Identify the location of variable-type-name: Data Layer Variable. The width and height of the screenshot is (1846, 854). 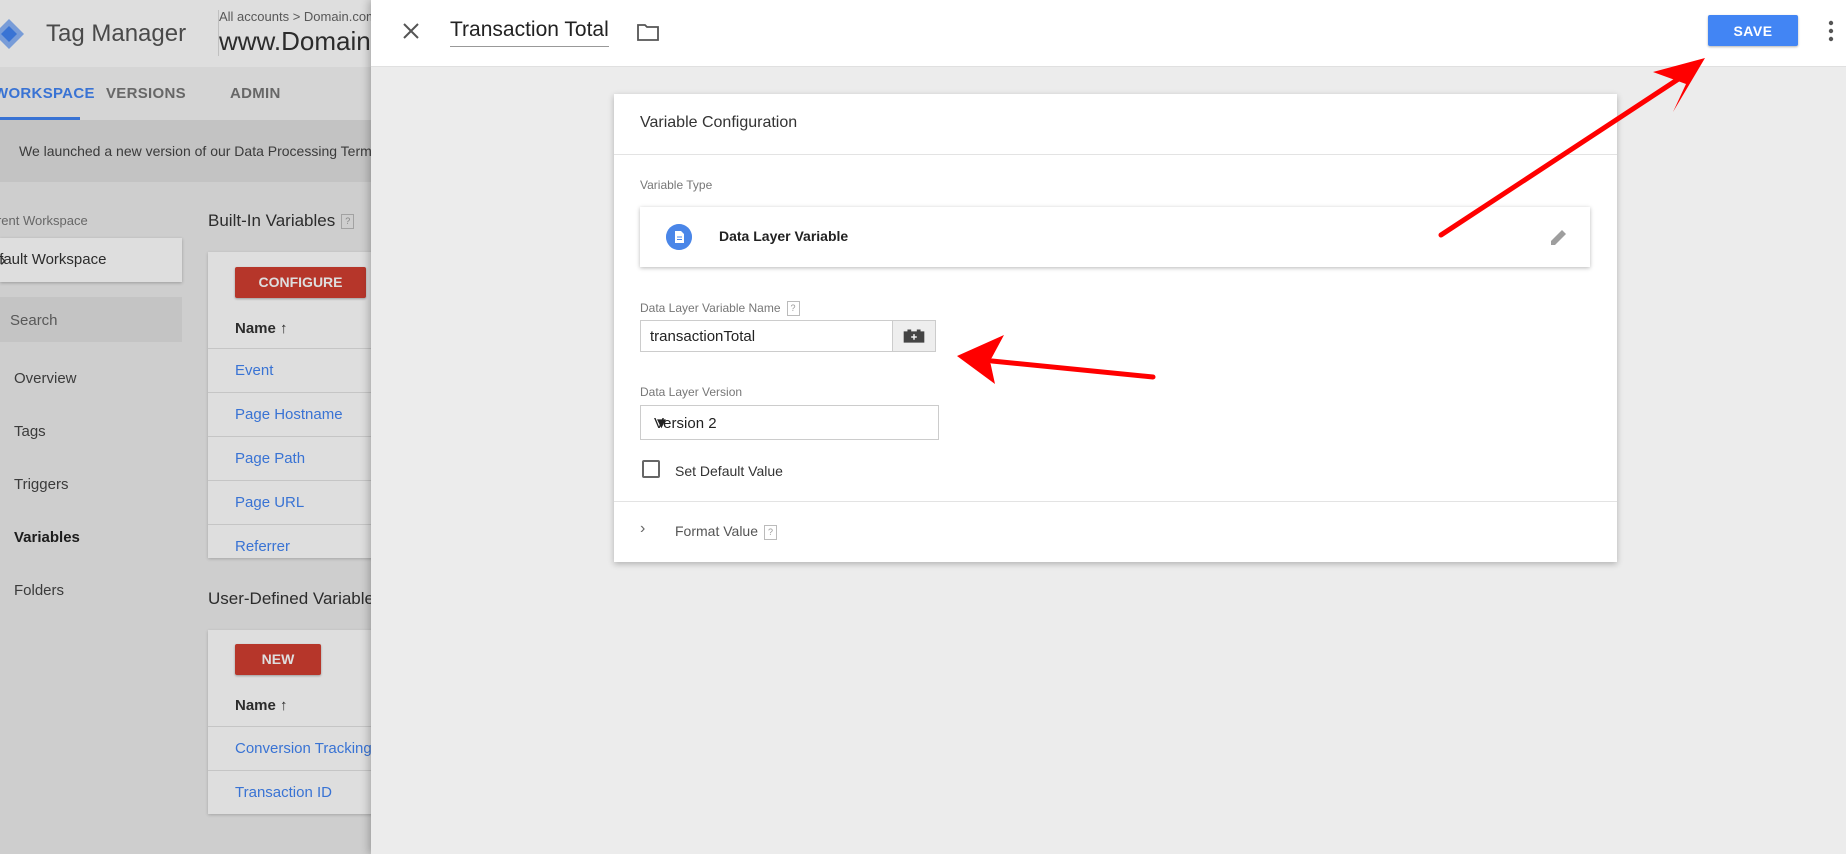
(784, 236).